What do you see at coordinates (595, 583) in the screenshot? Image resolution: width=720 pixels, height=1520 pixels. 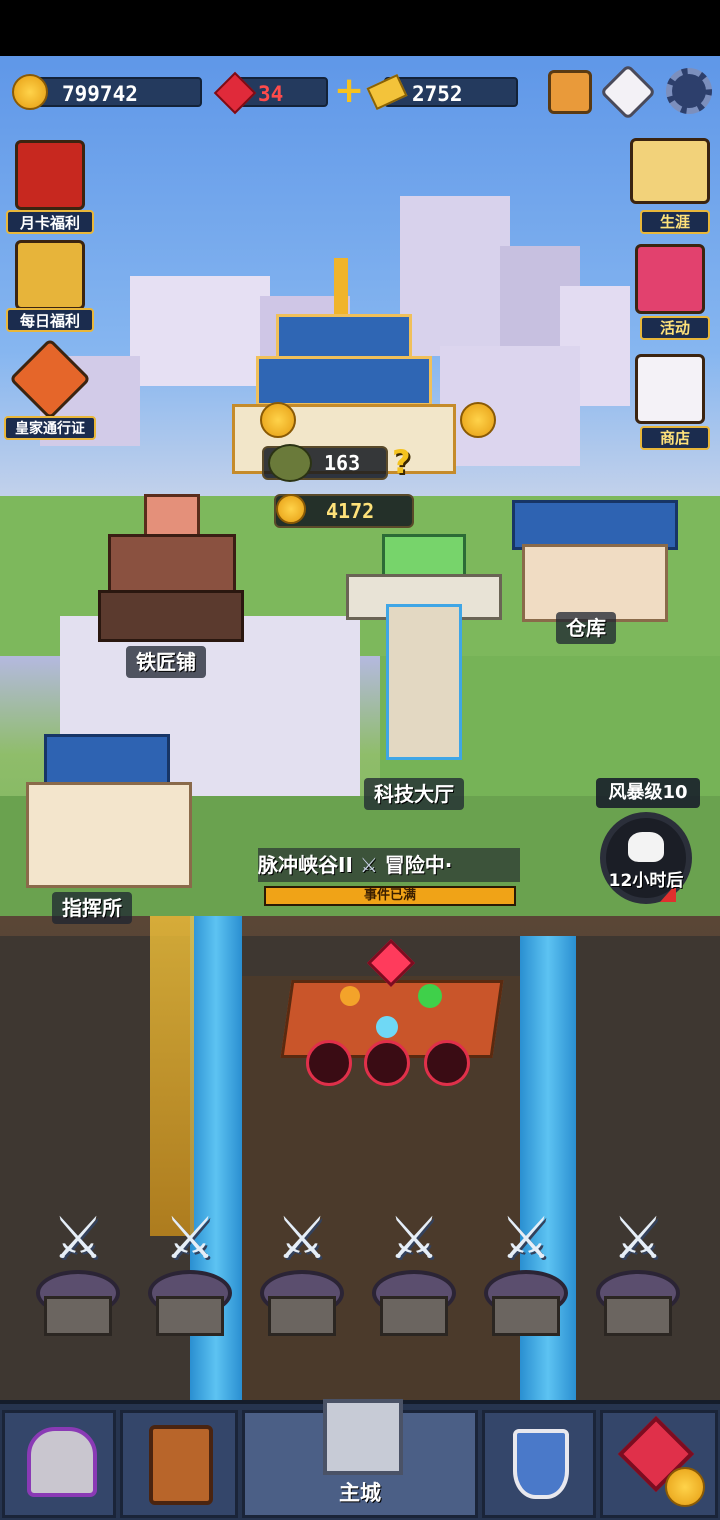 I see `warehouse-walls` at bounding box center [595, 583].